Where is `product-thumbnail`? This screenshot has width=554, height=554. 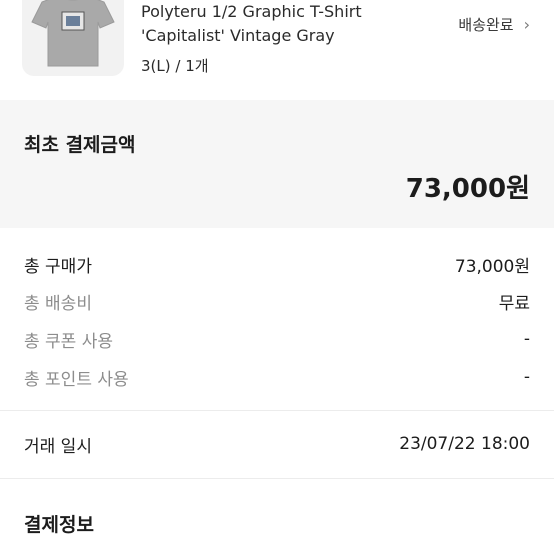
product-thumbnail is located at coordinates (73, 38).